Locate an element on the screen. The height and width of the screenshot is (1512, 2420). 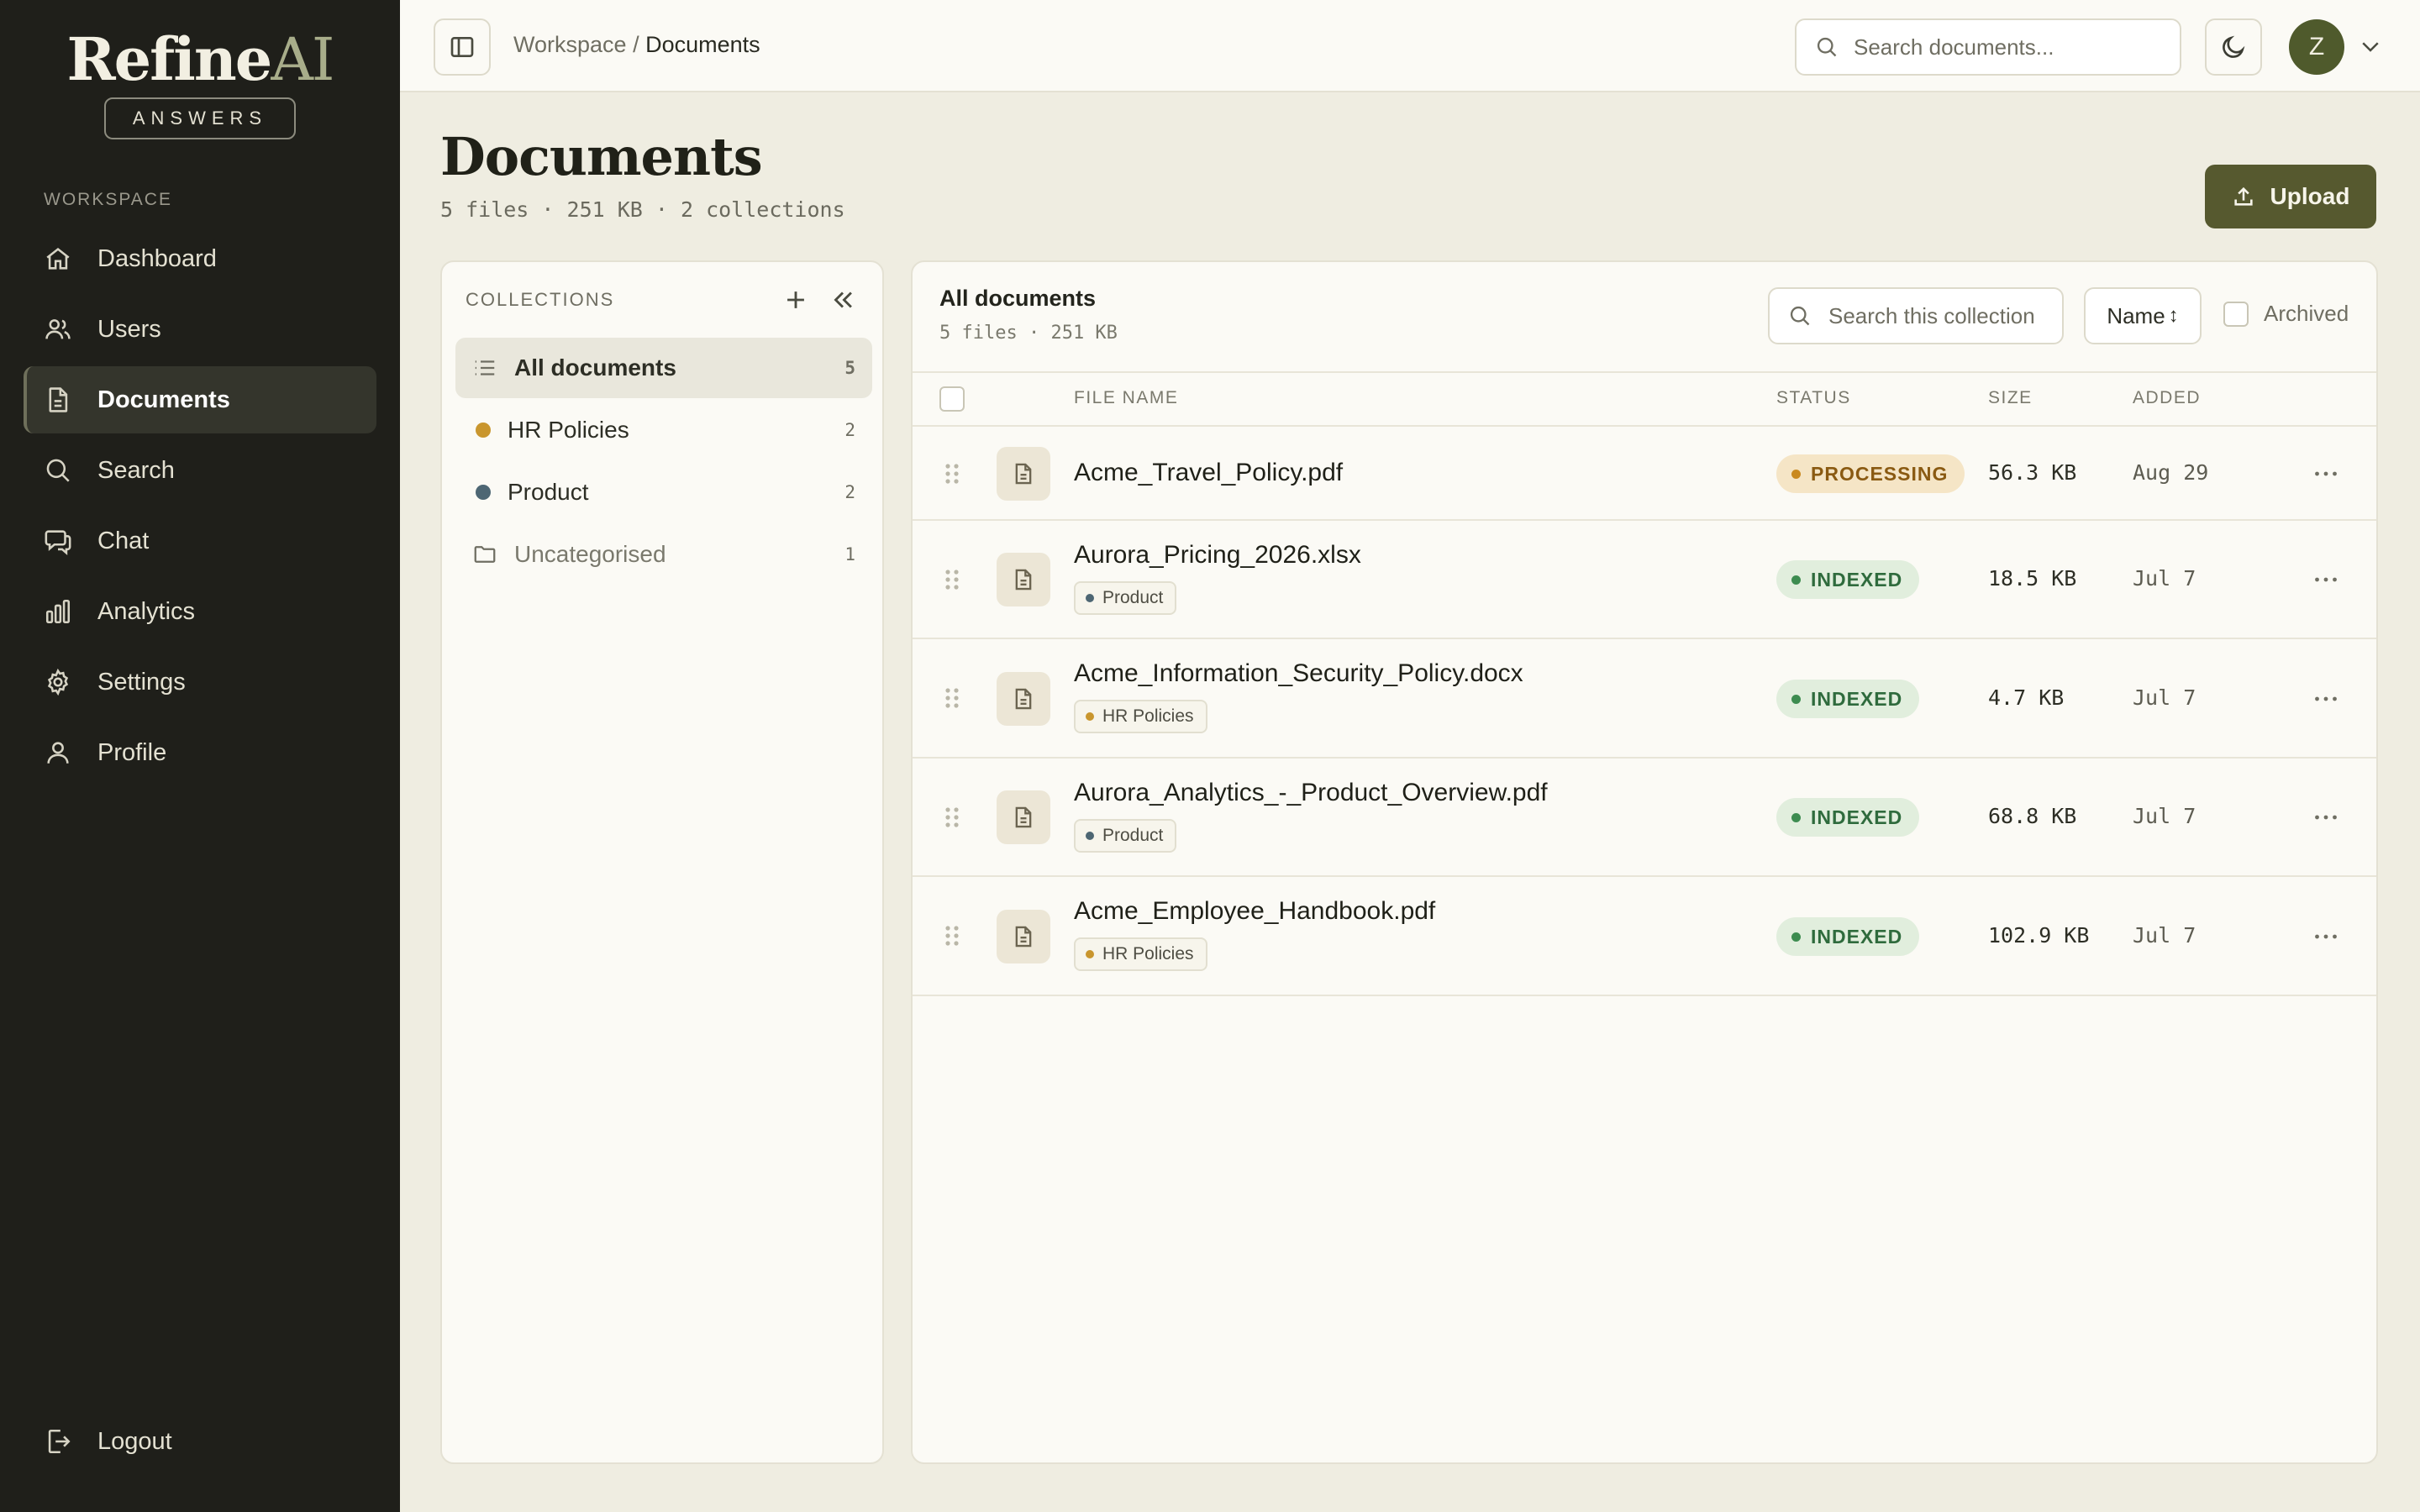
sort-label: Name is located at coordinates (2136, 315).